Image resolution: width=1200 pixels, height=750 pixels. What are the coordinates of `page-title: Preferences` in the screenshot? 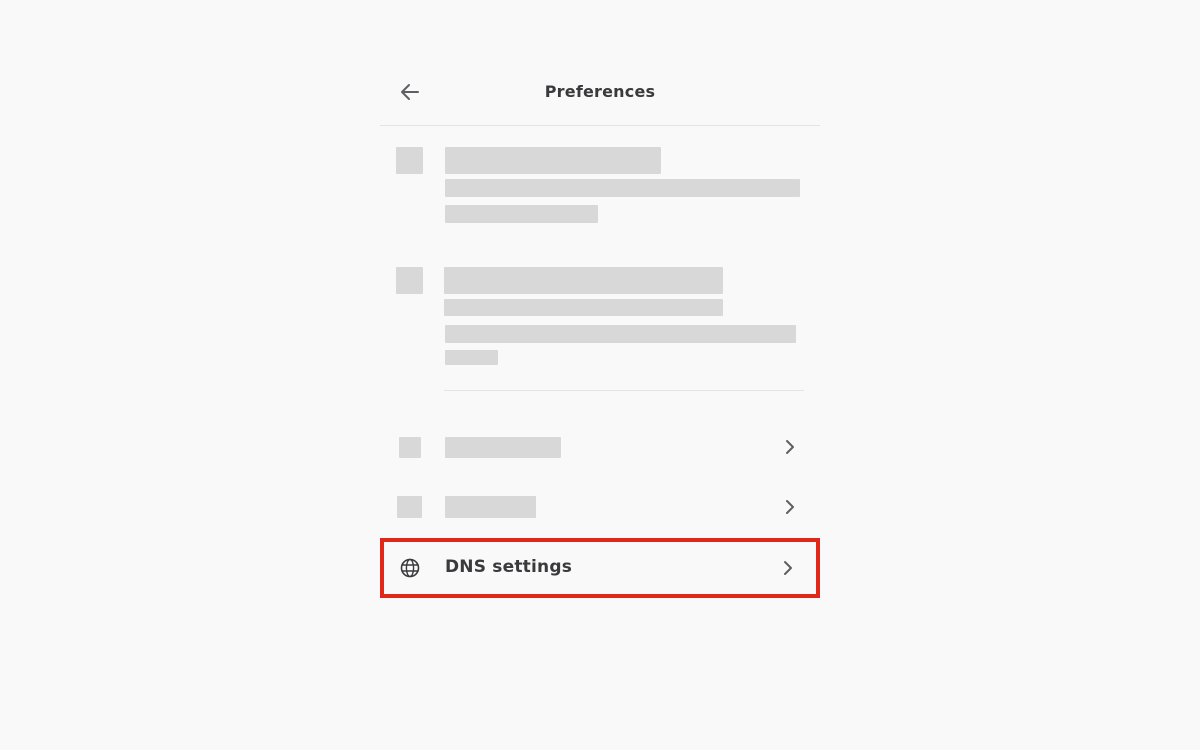 It's located at (600, 91).